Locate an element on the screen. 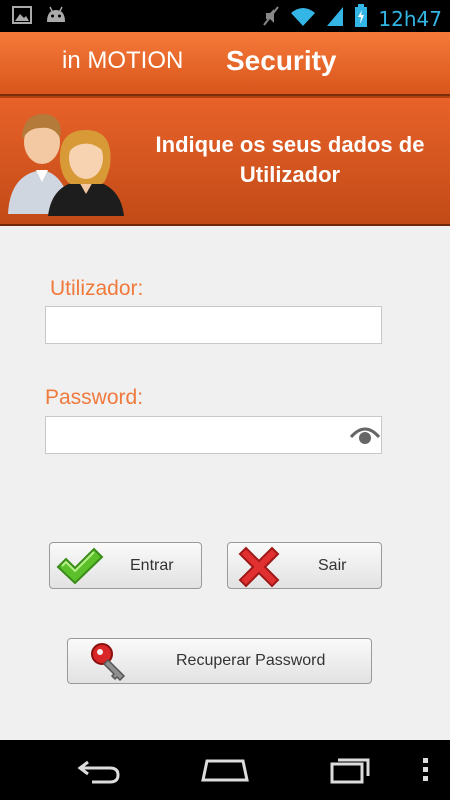 This screenshot has height=800, width=450. app-name: in MOTION is located at coordinates (123, 60).